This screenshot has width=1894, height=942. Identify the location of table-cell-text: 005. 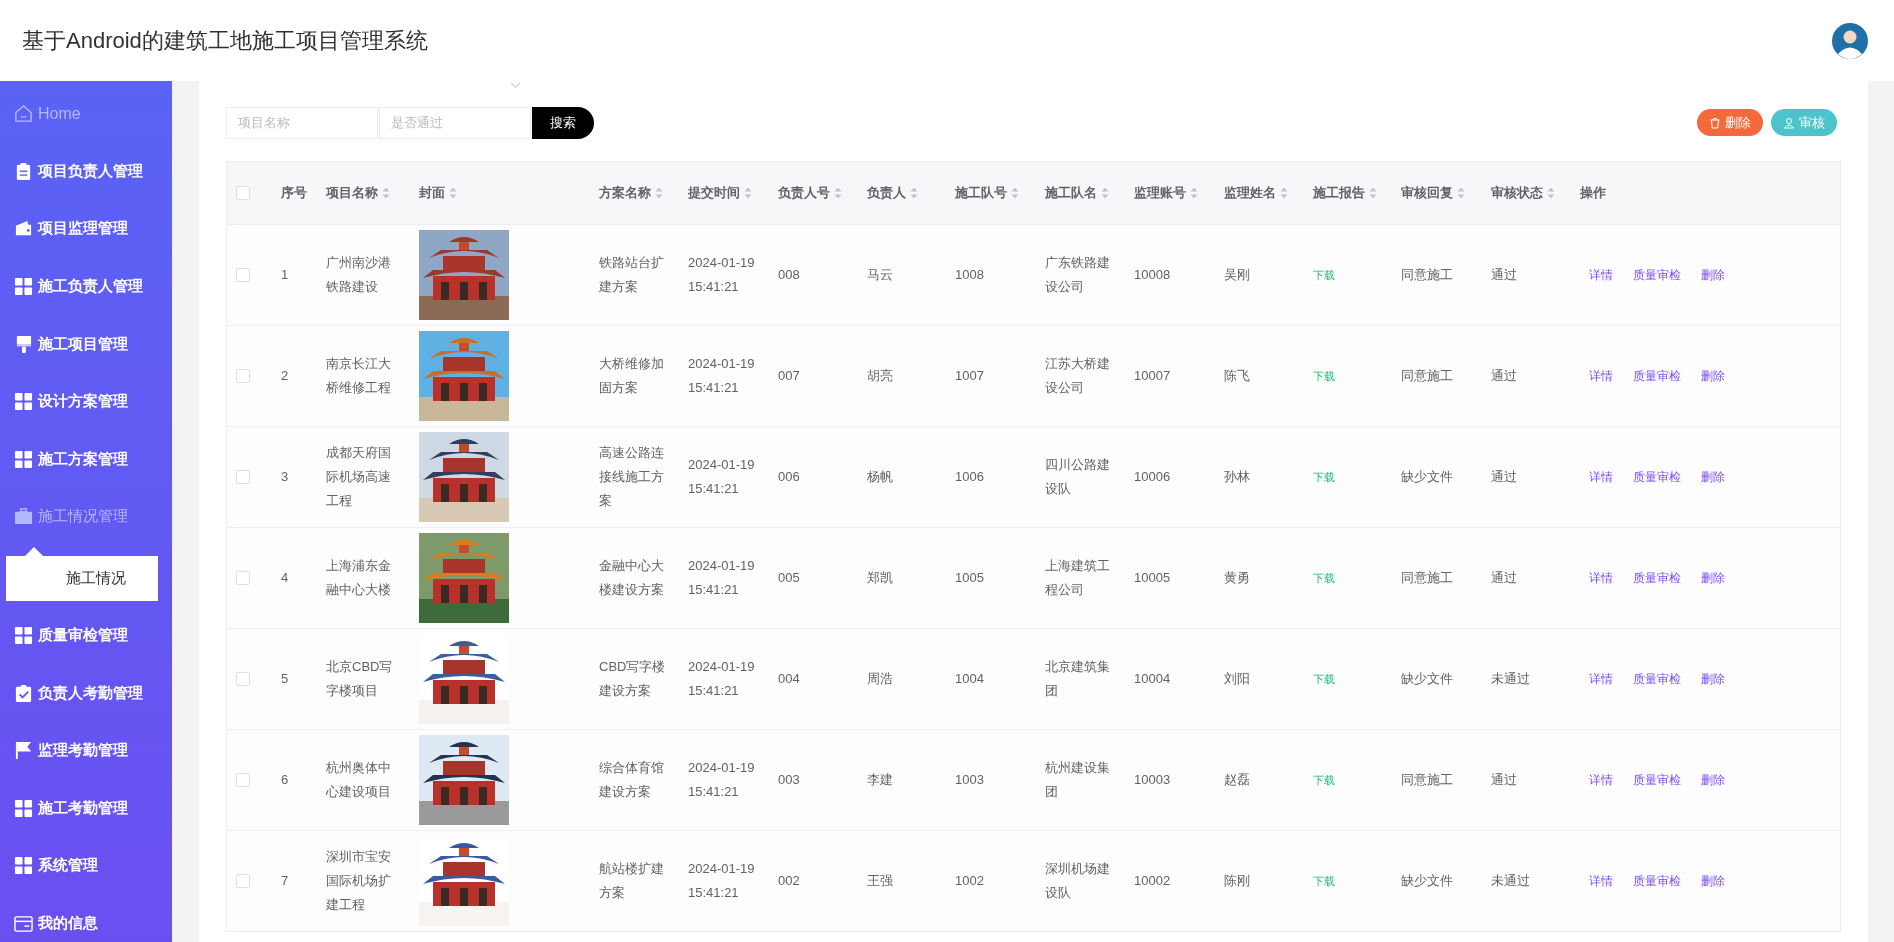
(789, 578).